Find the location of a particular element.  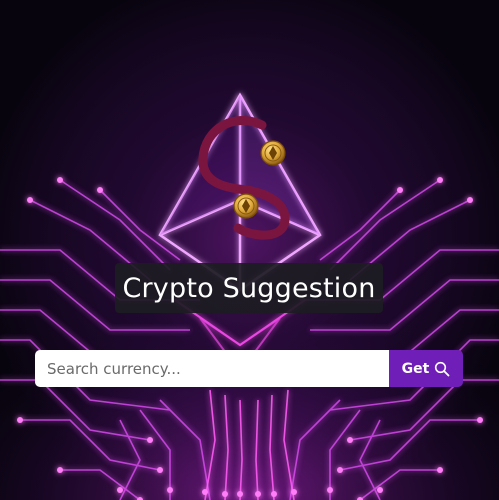

page-title: Crypto Suggestion is located at coordinates (249, 288).